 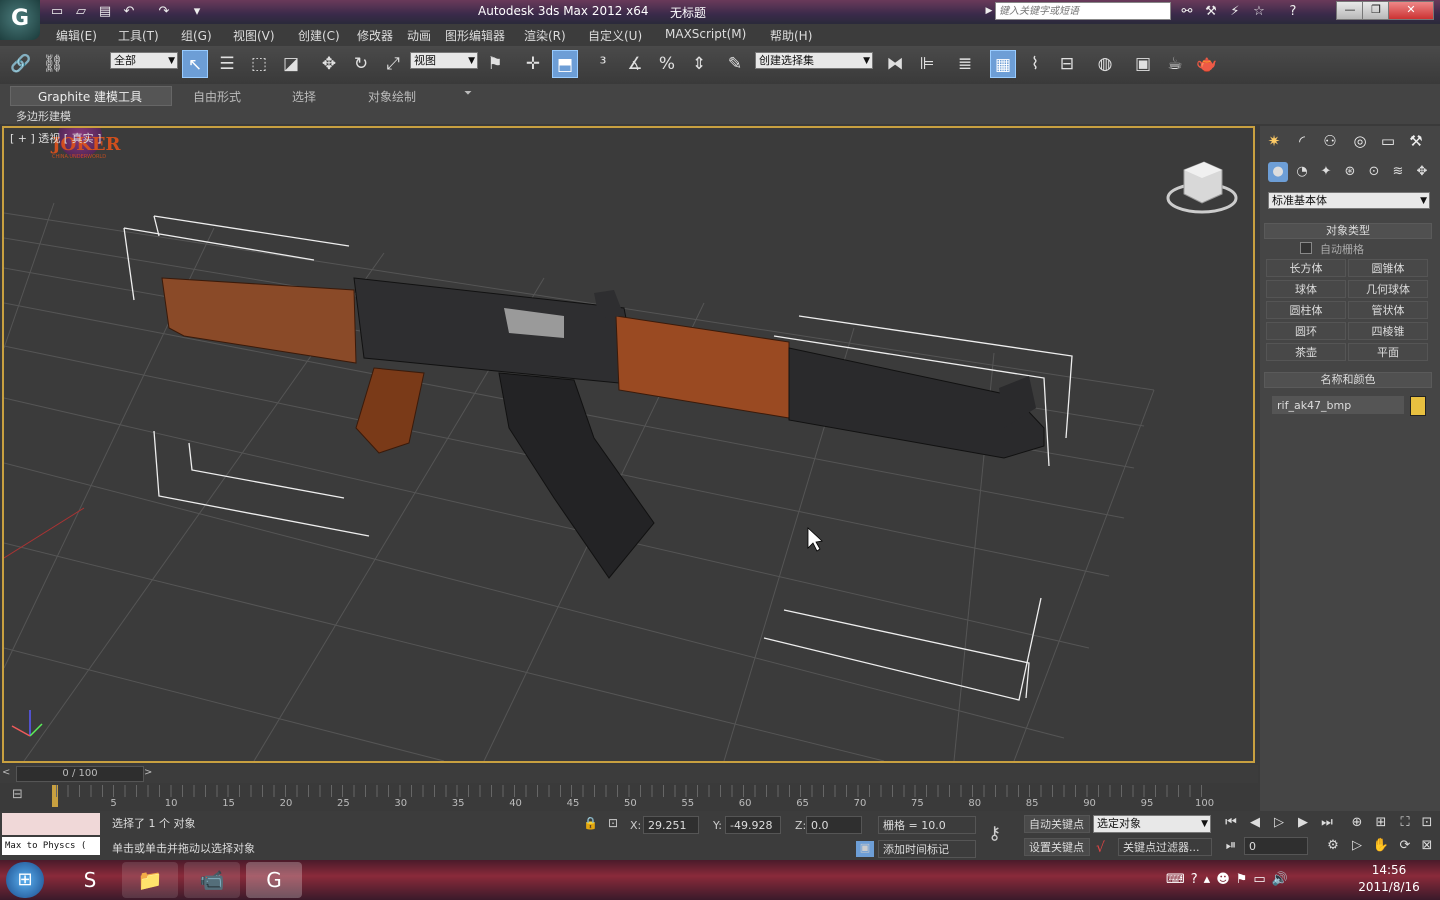 I want to click on menu-animation: 动画, so click(x=419, y=35).